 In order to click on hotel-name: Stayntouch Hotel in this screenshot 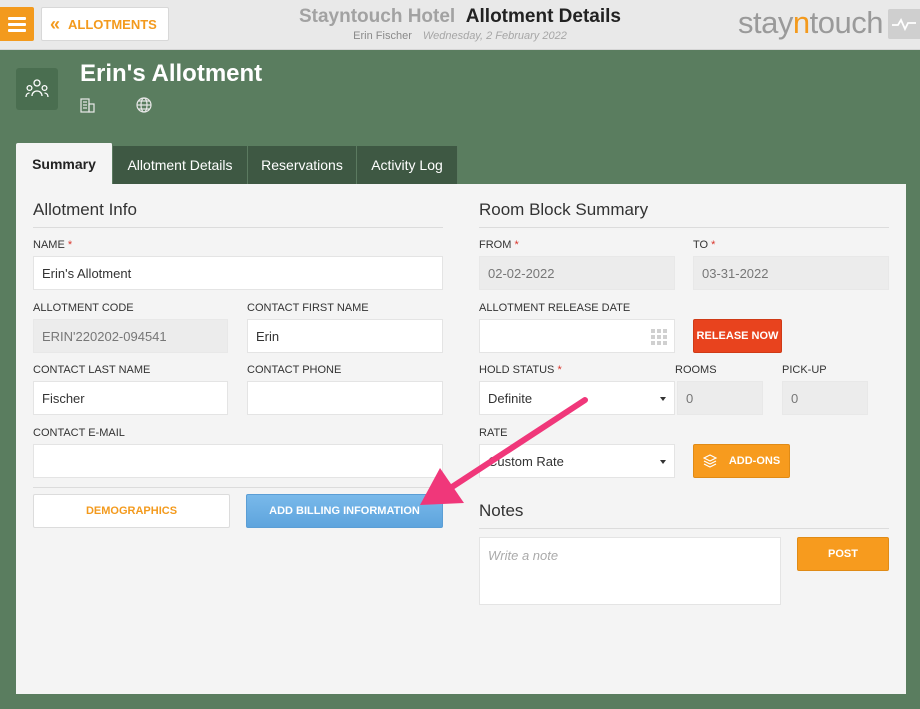, I will do `click(377, 16)`.